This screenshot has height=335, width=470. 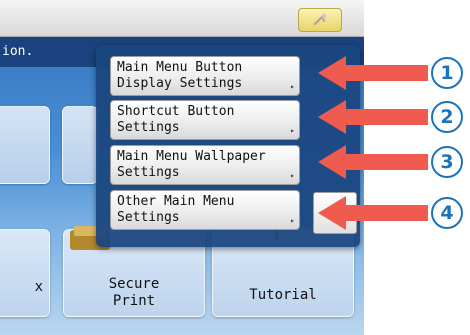 I want to click on callout-badge-4: 4, so click(x=447, y=213).